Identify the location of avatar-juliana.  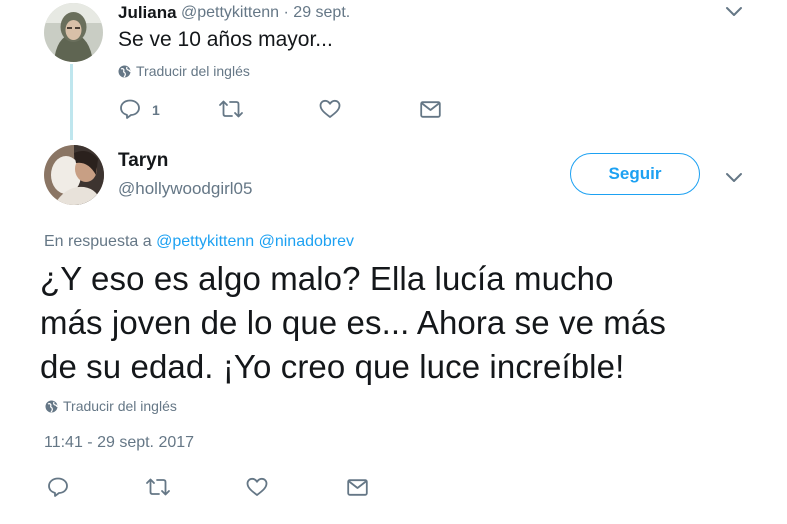
(73, 32).